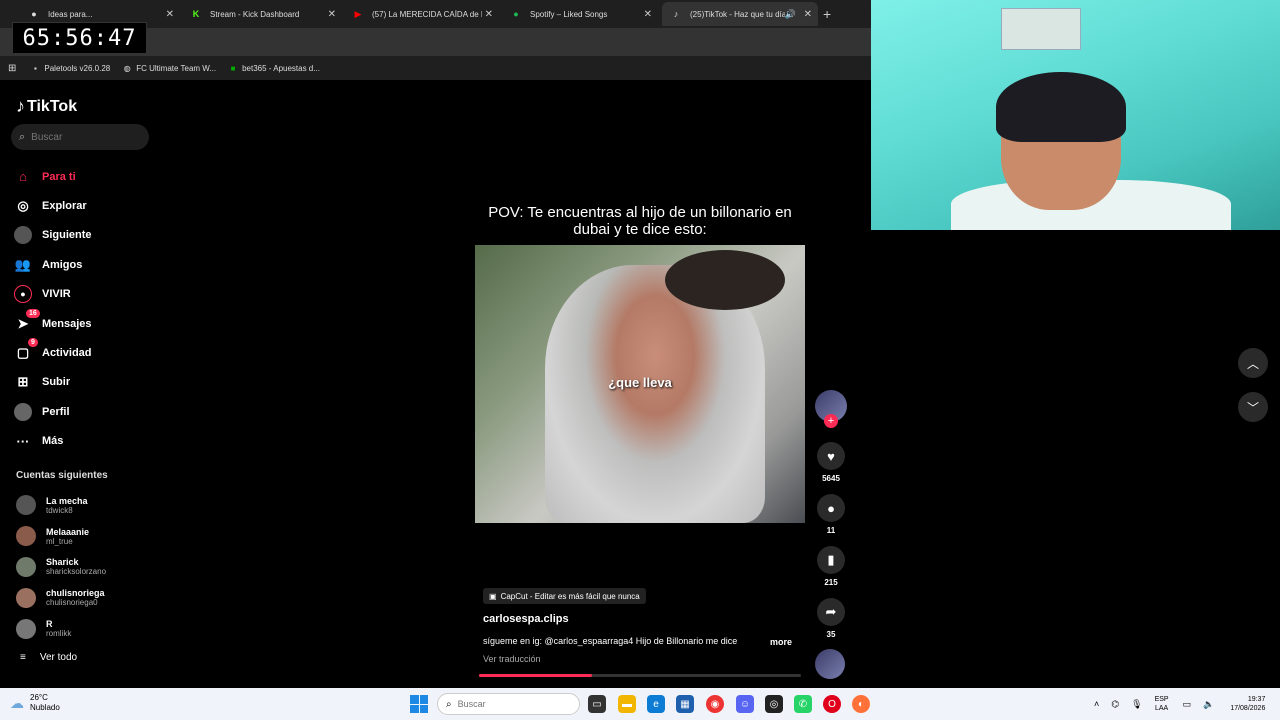  Describe the element at coordinates (580, 14) in the screenshot. I see `tab-spotify: ● Spotify – Liked Songs ✕` at that location.